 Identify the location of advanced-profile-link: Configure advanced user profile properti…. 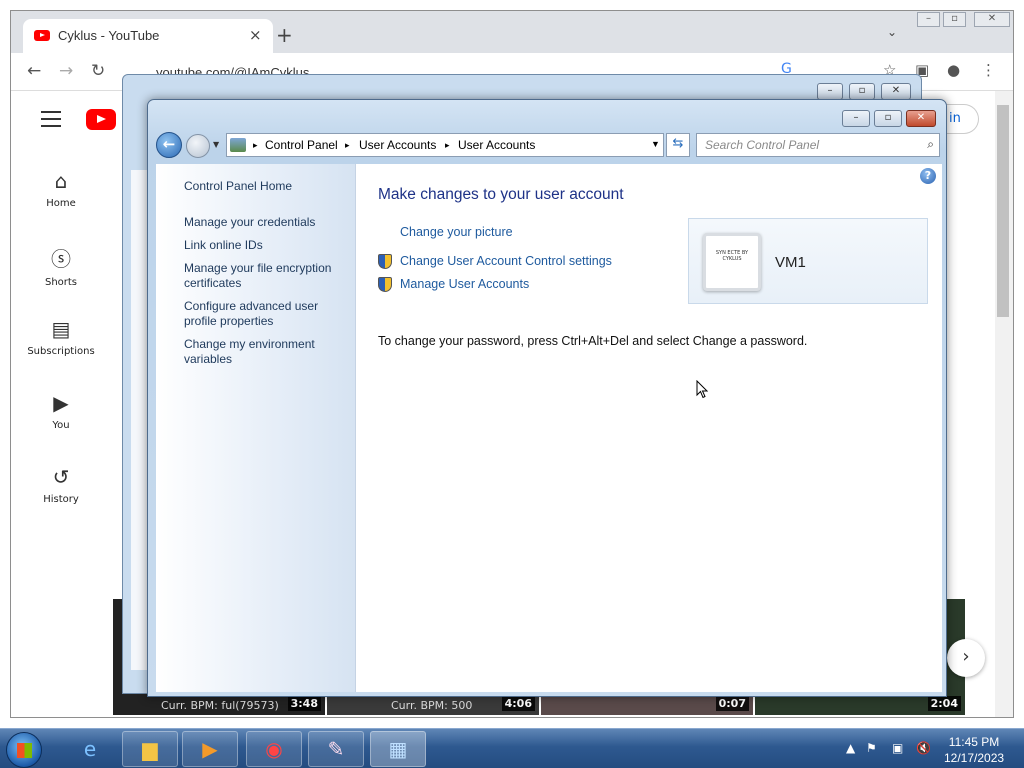
(266, 314).